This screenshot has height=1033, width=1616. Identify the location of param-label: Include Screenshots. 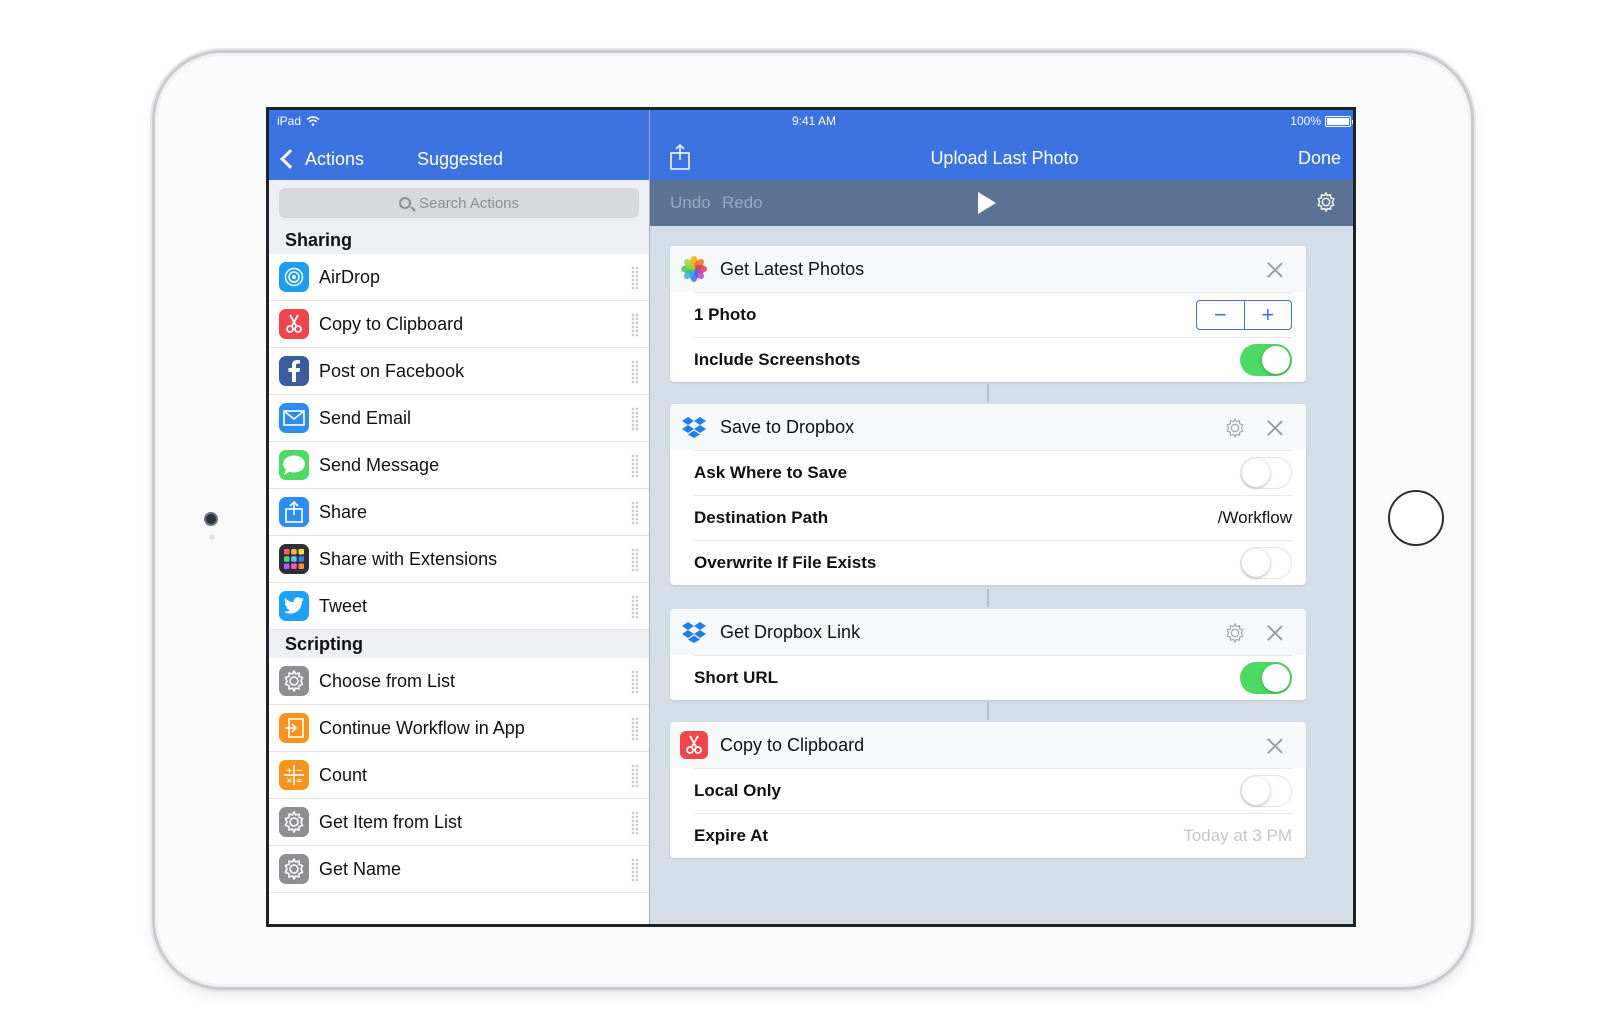
(777, 359).